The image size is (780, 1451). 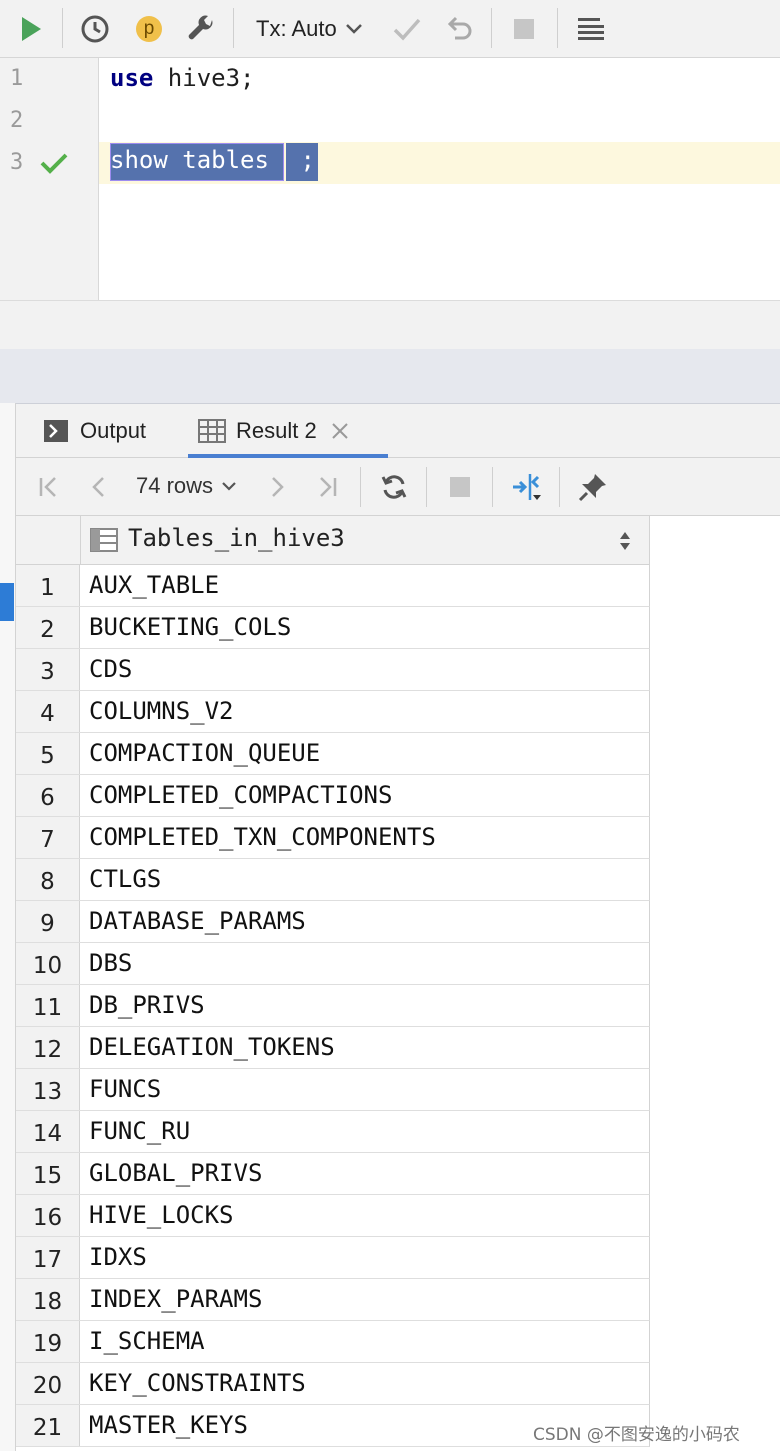 What do you see at coordinates (48, 963) in the screenshot?
I see `row-number: 10` at bounding box center [48, 963].